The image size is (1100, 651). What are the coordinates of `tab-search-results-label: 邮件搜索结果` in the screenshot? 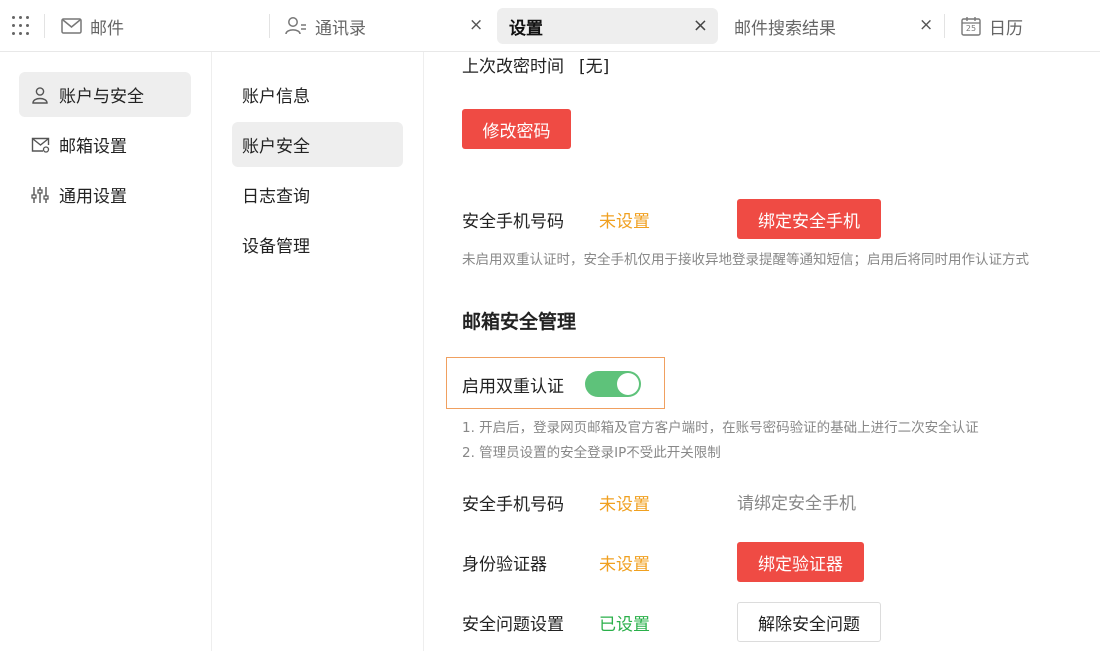 It's located at (785, 28).